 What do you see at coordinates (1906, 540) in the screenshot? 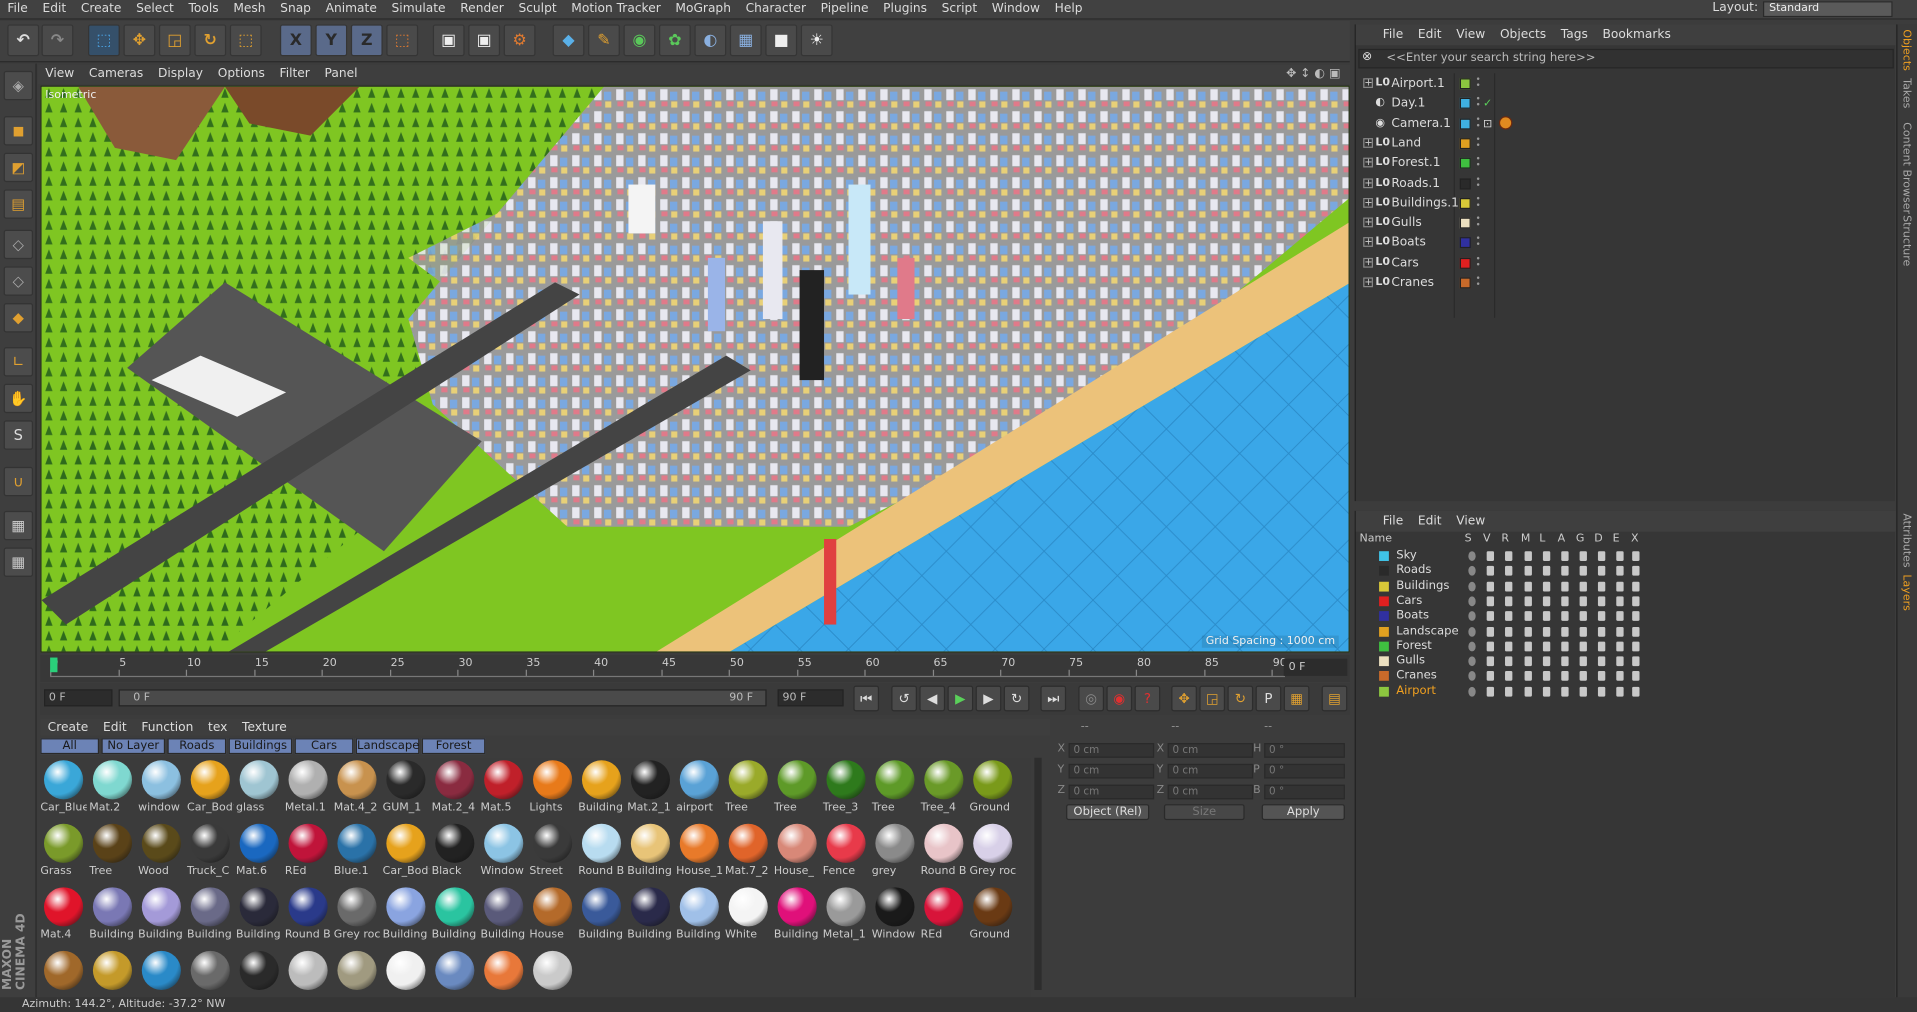
I see `side-tab-attributes: Attributes` at bounding box center [1906, 540].